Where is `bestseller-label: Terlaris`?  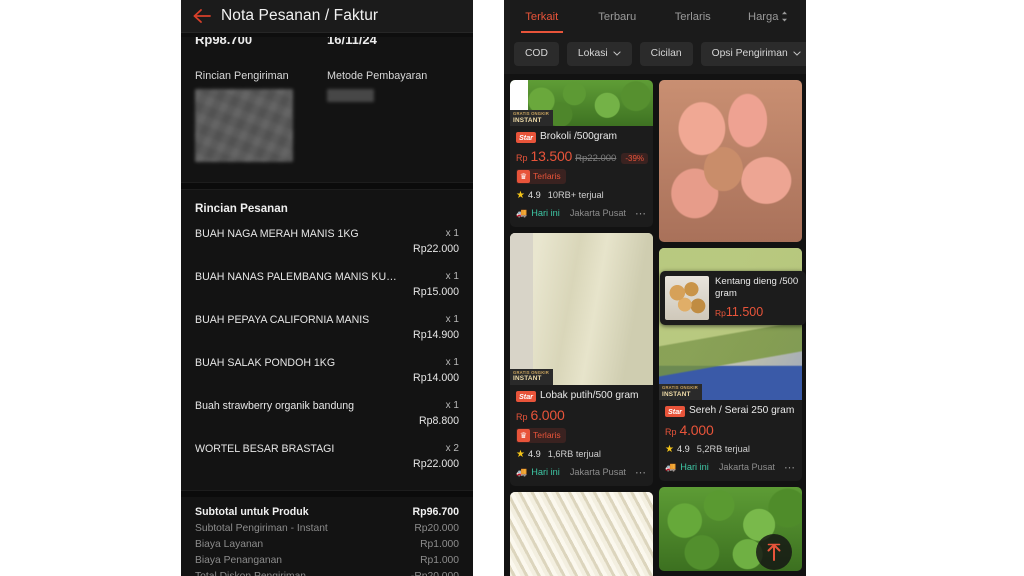 bestseller-label: Terlaris is located at coordinates (547, 176).